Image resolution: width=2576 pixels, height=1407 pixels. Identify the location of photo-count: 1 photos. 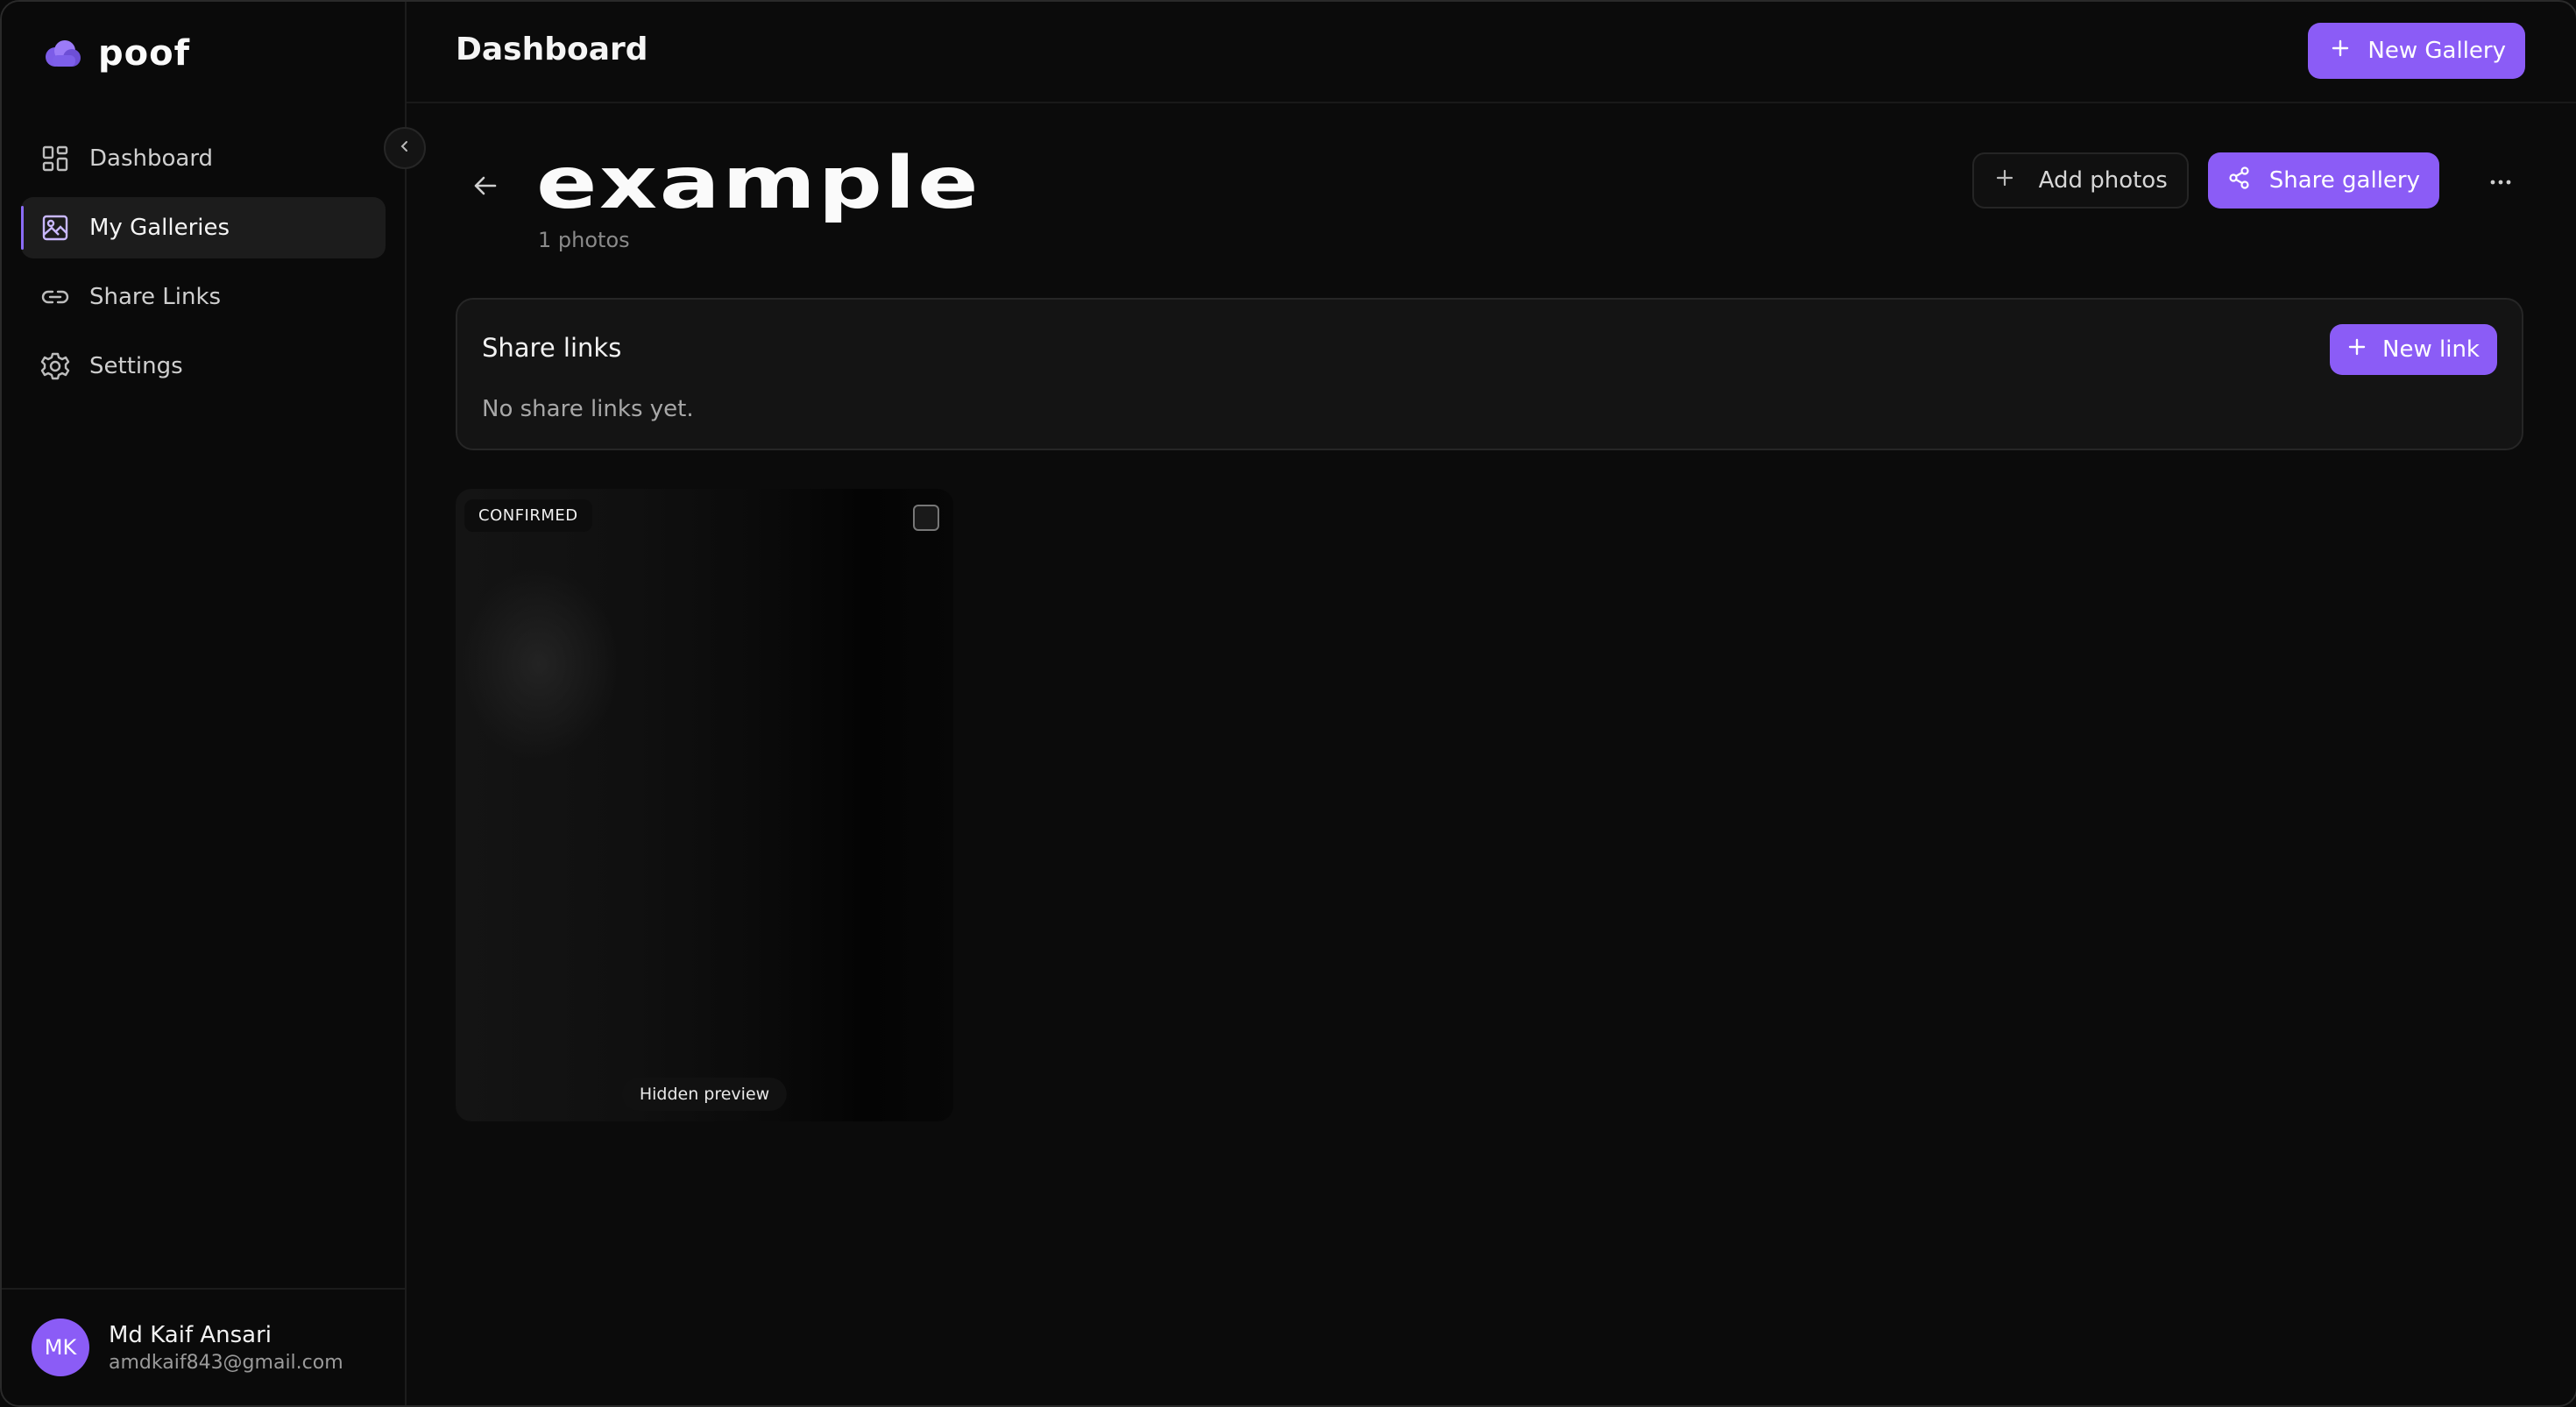
(584, 240).